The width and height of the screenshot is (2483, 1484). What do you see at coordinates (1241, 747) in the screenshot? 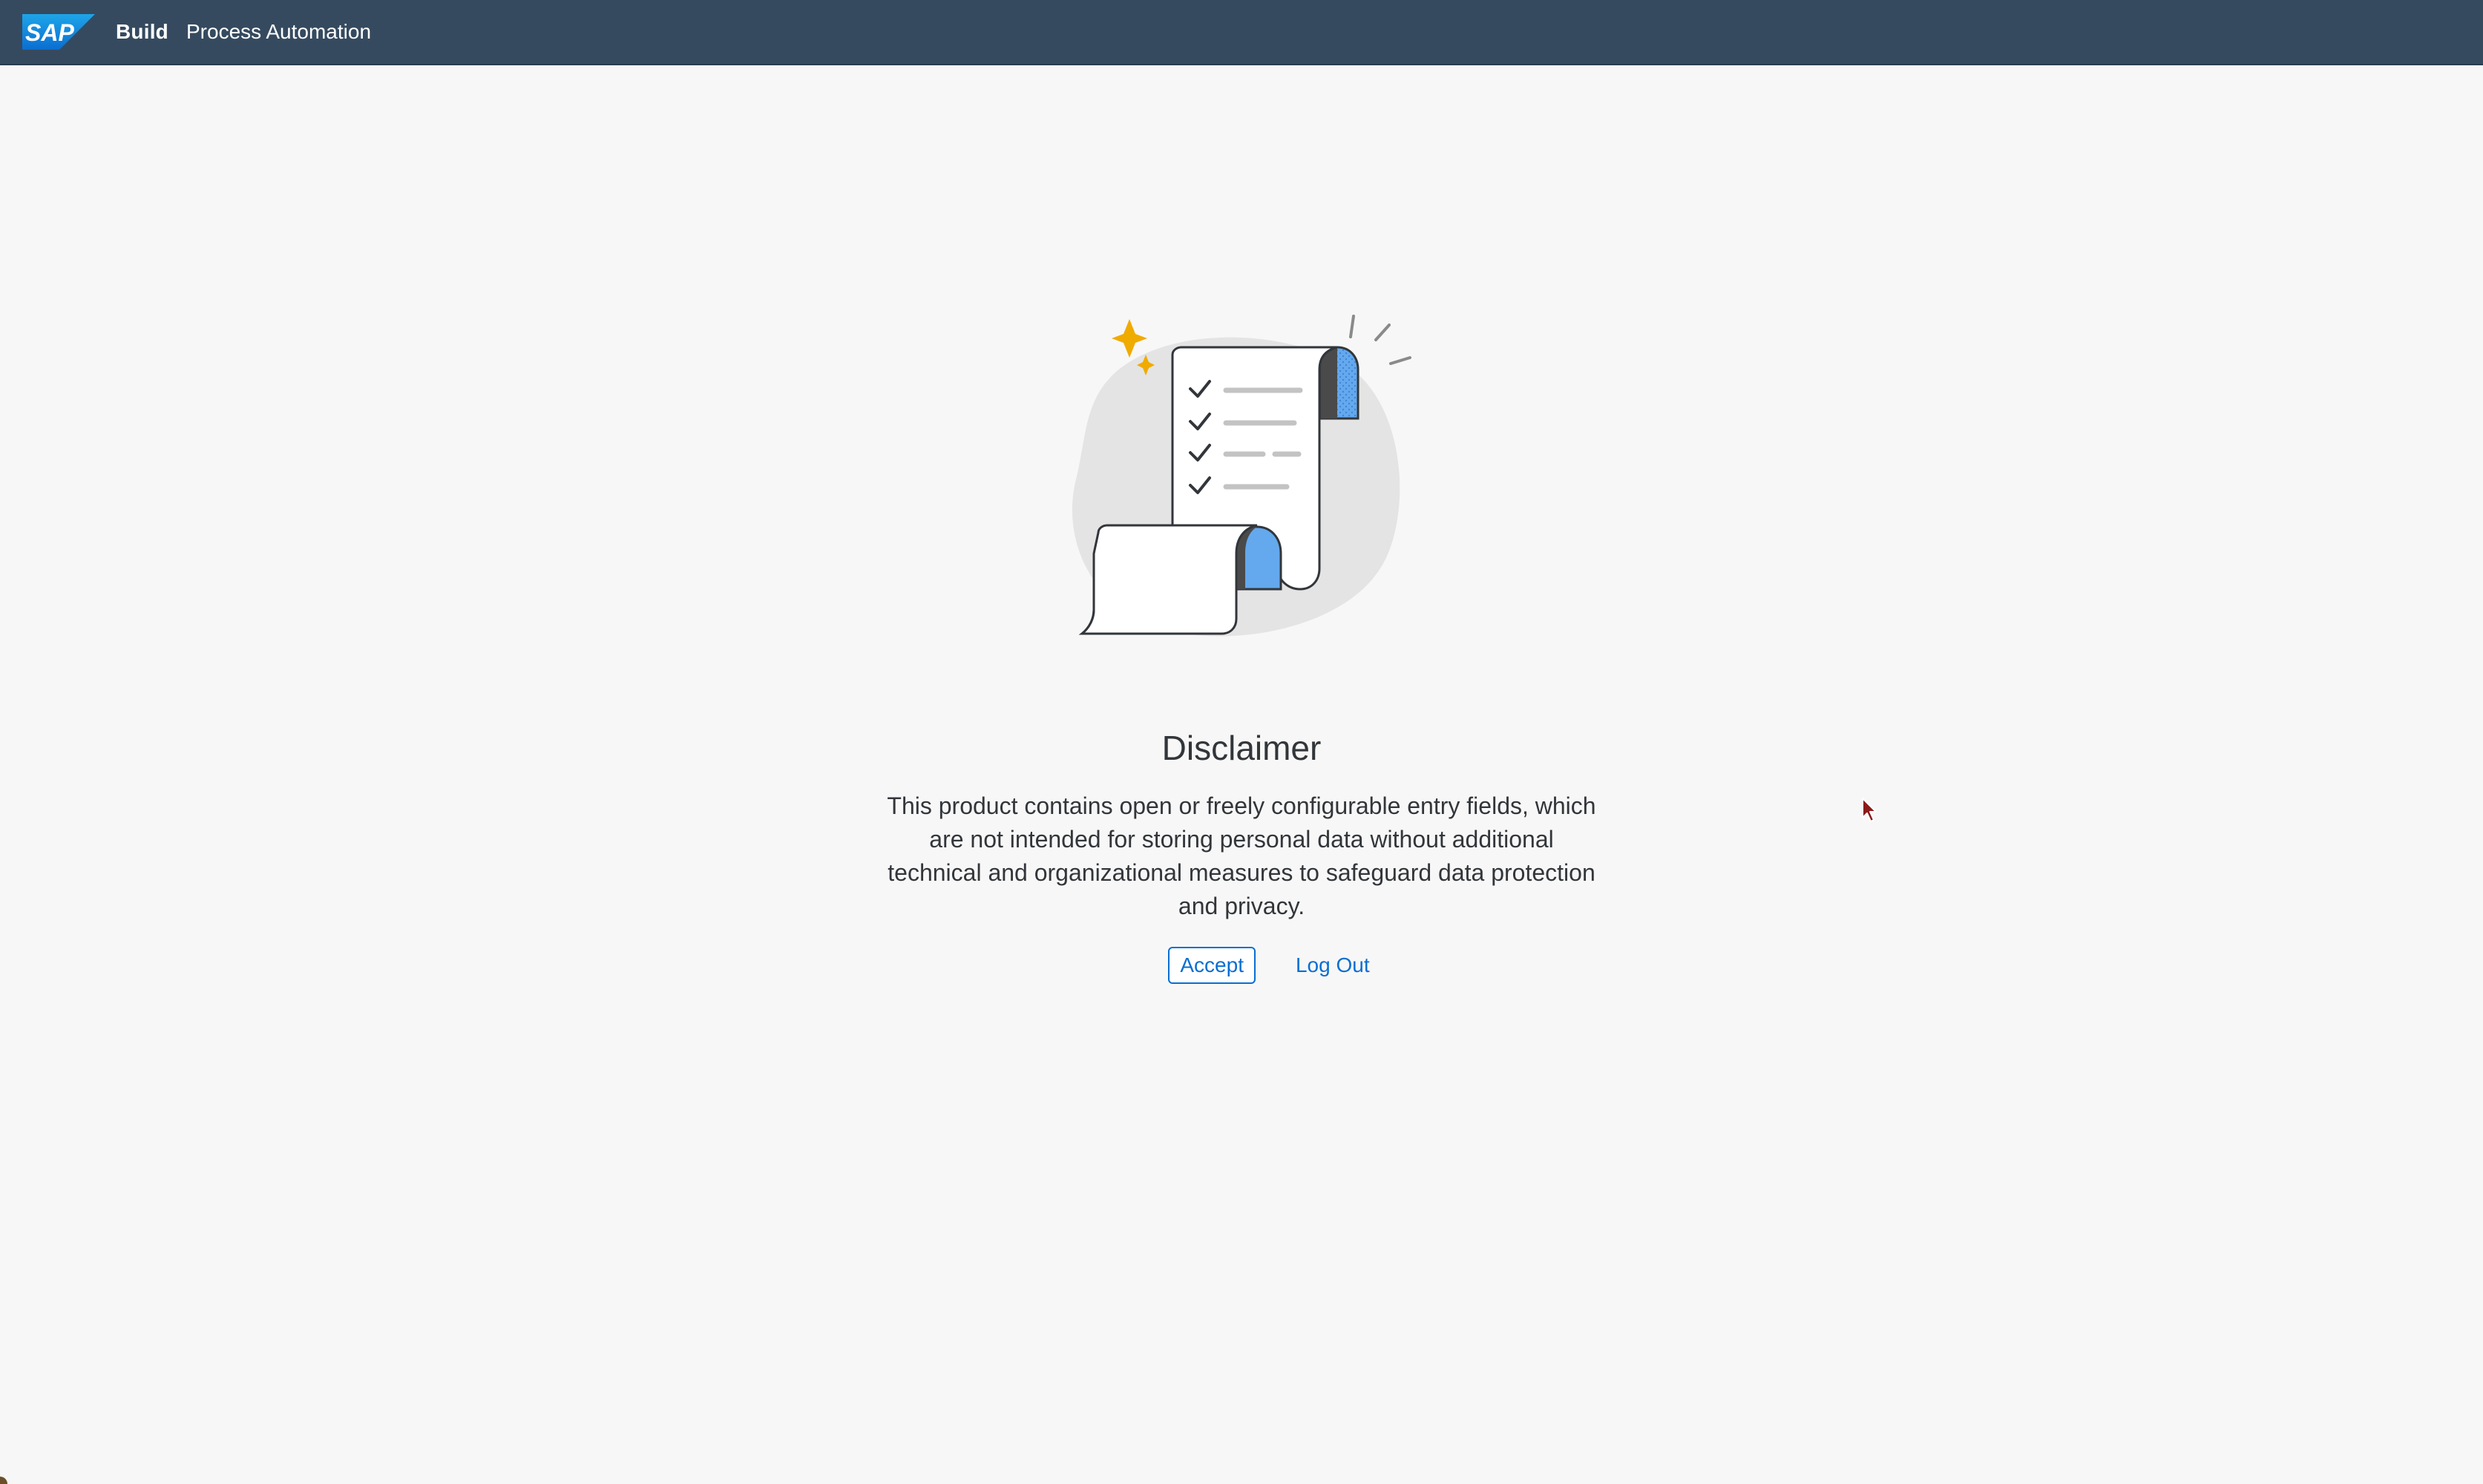
I see `dialog-title: Disclaimer` at bounding box center [1241, 747].